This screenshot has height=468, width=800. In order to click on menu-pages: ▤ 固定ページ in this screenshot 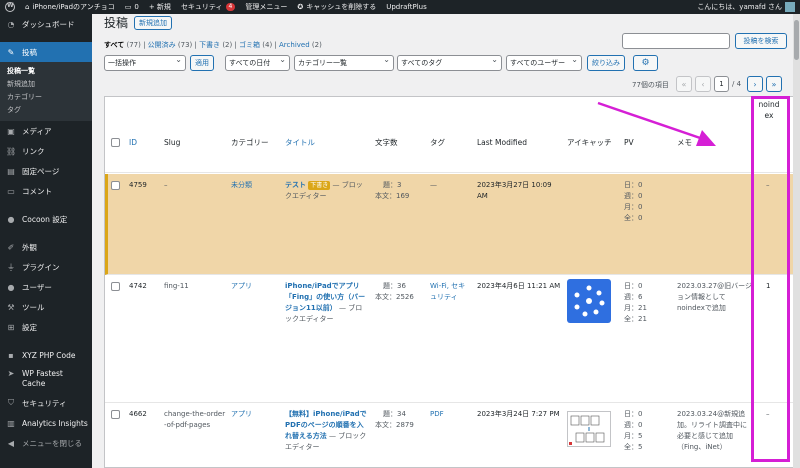, I will do `click(46, 171)`.